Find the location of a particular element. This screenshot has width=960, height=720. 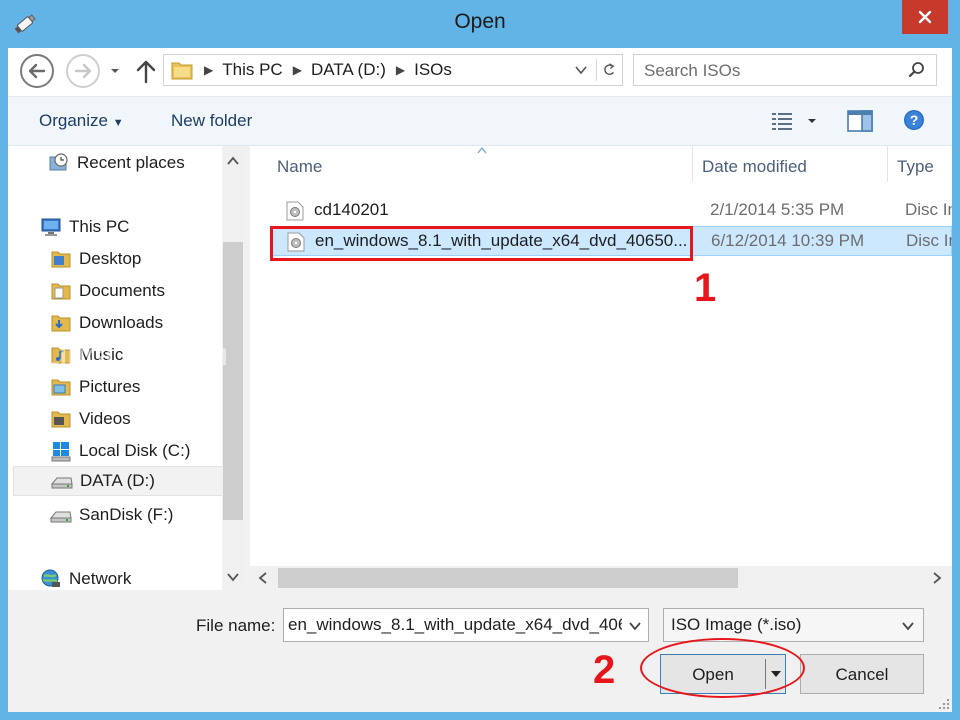

close-icon is located at coordinates (925, 17).